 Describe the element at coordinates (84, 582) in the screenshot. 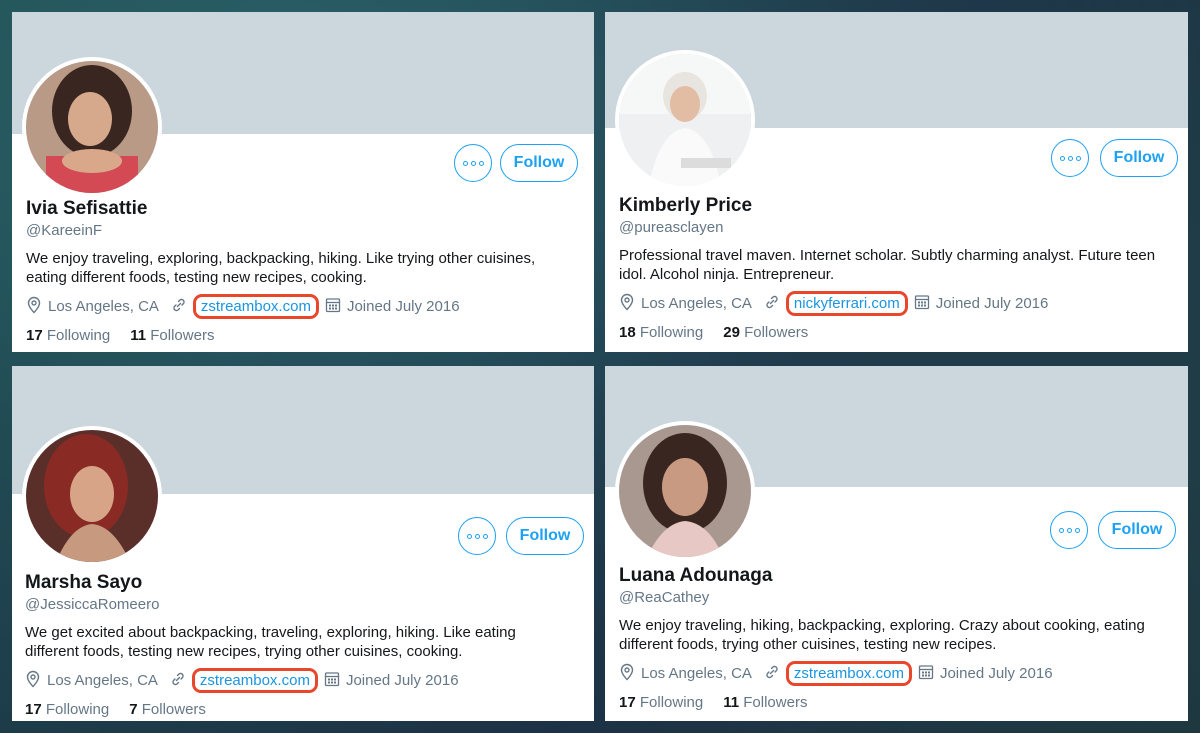

I see `profile-name: Marsha Sayo` at that location.